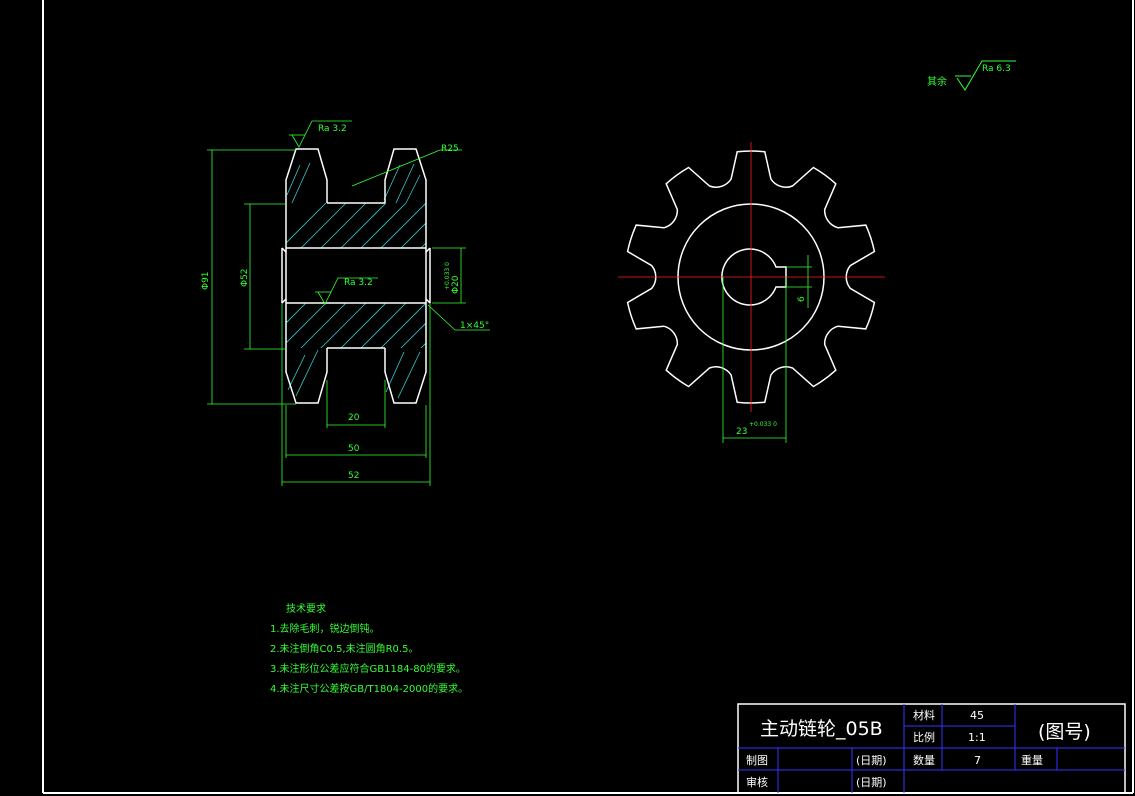 This screenshot has height=796, width=1135. I want to click on dim-key-width: 6, so click(802, 299).